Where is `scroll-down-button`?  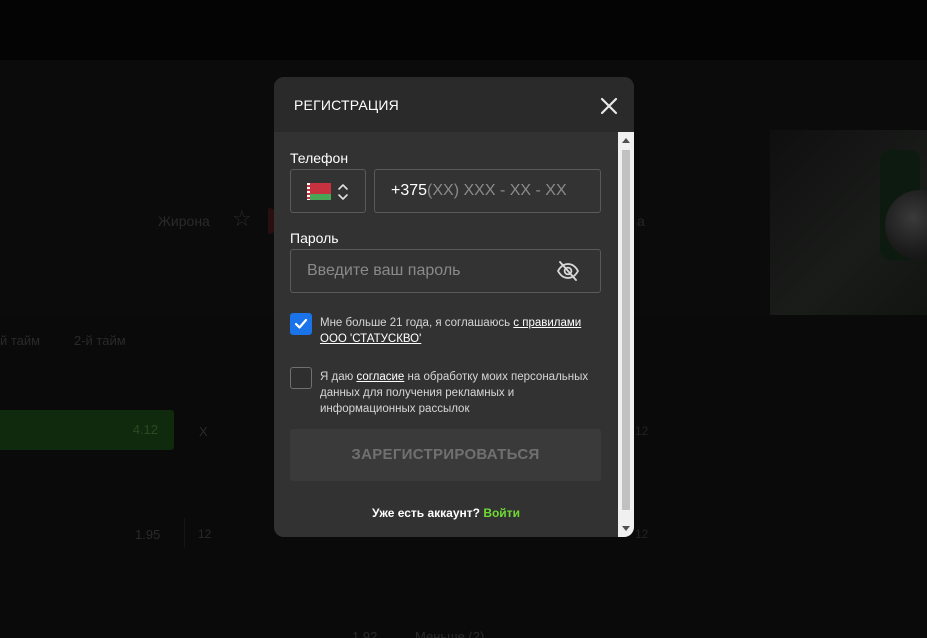 scroll-down-button is located at coordinates (626, 529).